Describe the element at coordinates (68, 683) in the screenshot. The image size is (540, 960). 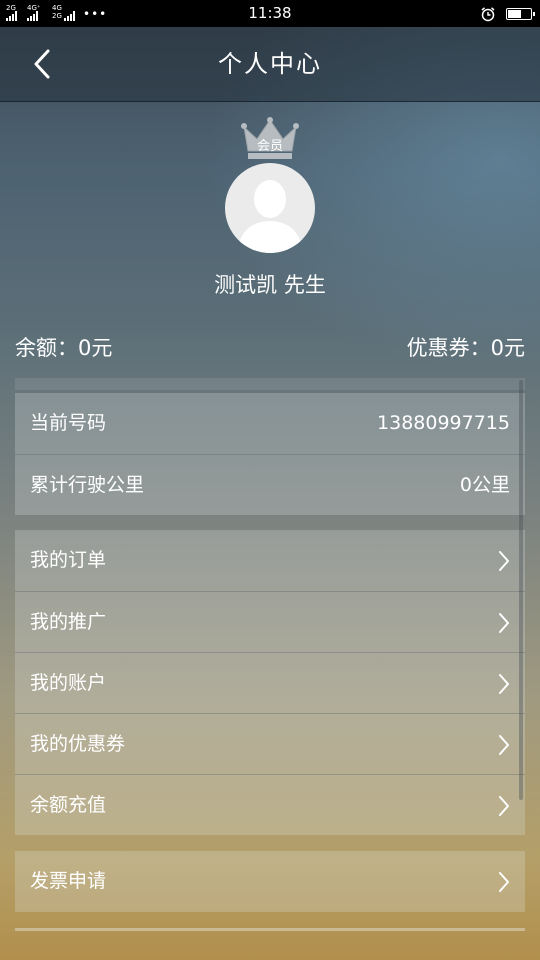
I see `menu-item-label: 我的账户` at that location.